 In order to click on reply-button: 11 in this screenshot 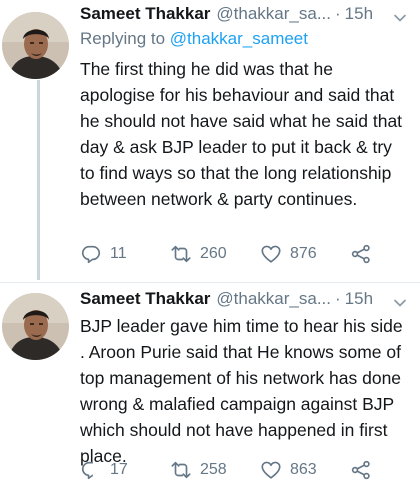, I will do `click(125, 254)`.